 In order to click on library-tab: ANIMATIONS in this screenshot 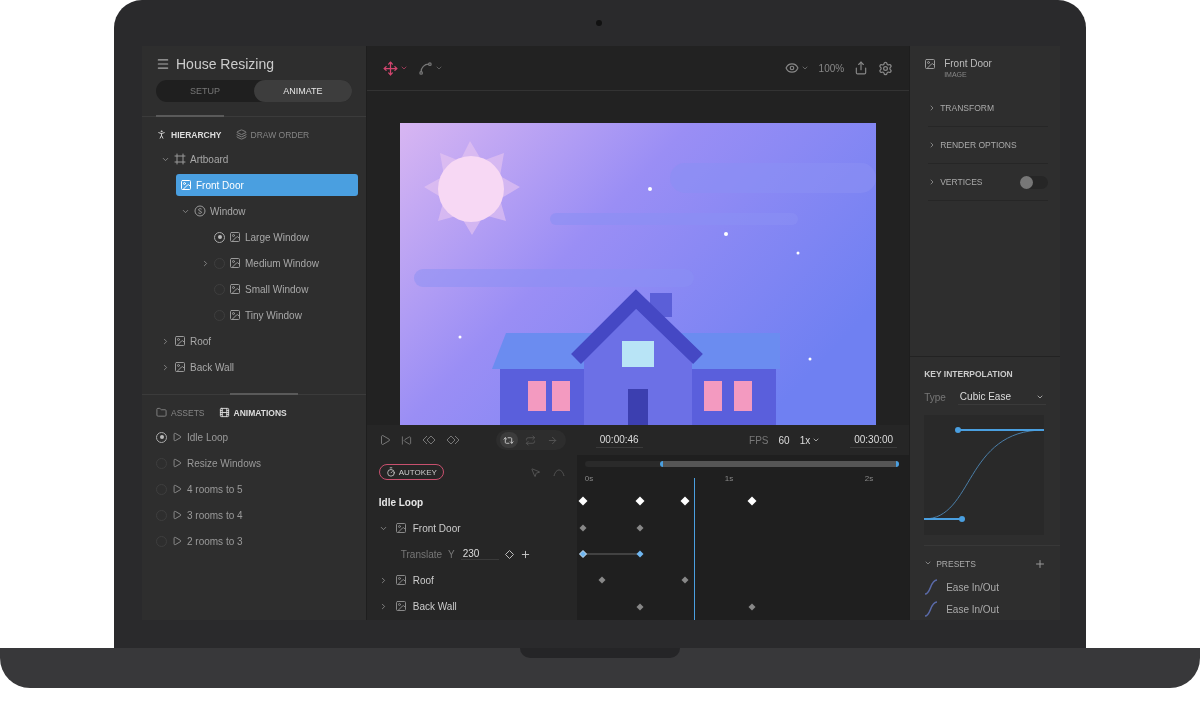, I will do `click(252, 412)`.